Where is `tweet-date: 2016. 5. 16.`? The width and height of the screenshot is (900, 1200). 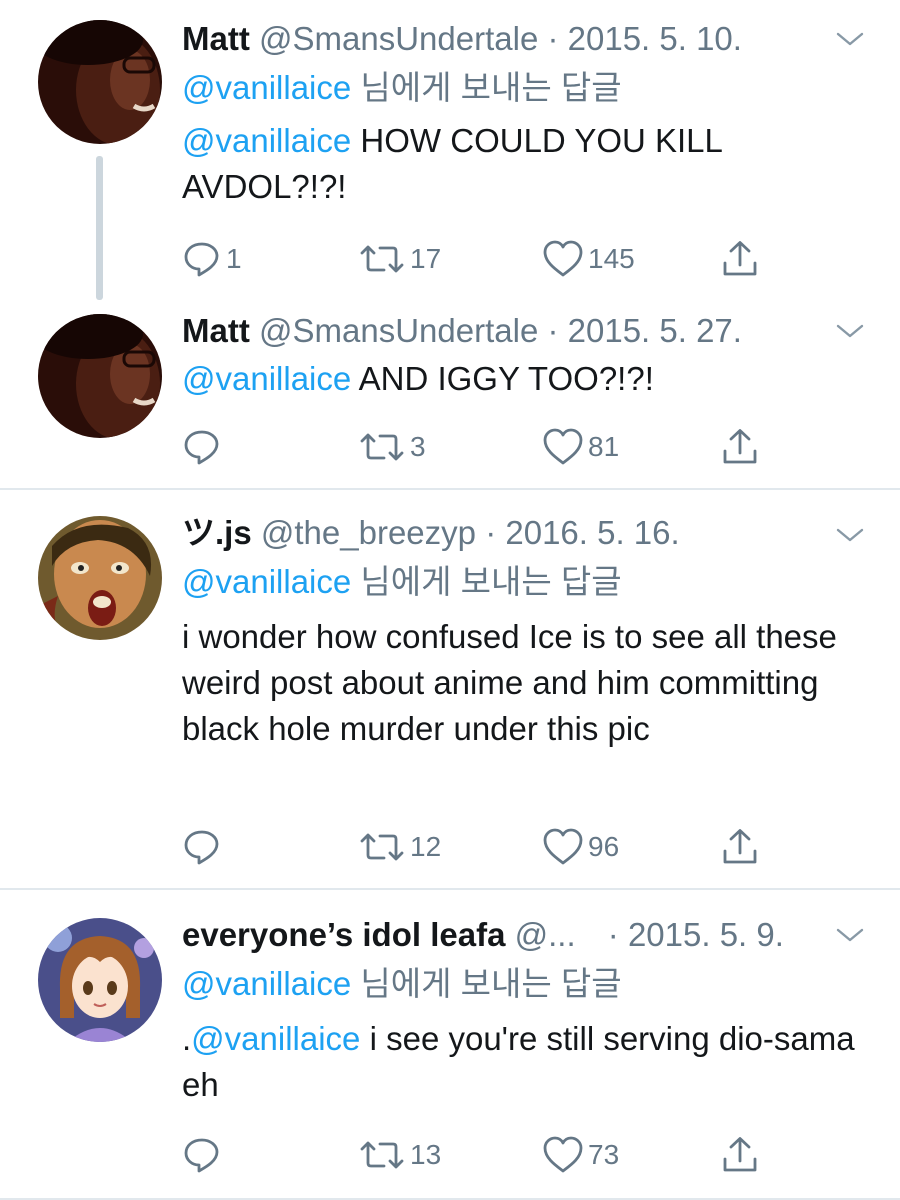
tweet-date: 2016. 5. 16. is located at coordinates (592, 532).